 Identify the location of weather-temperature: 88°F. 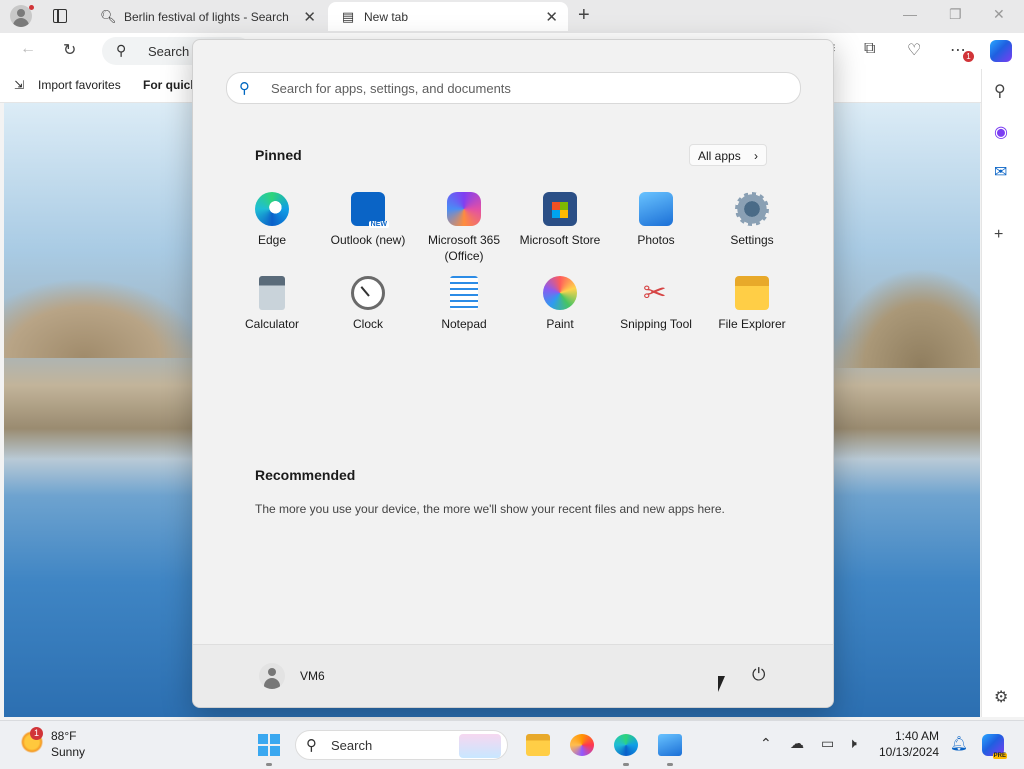
(63, 736).